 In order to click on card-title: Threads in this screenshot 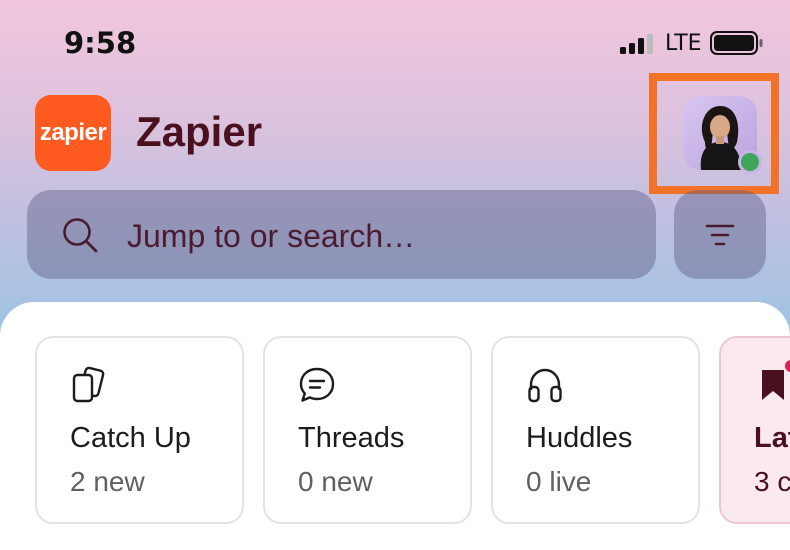, I will do `click(351, 438)`.